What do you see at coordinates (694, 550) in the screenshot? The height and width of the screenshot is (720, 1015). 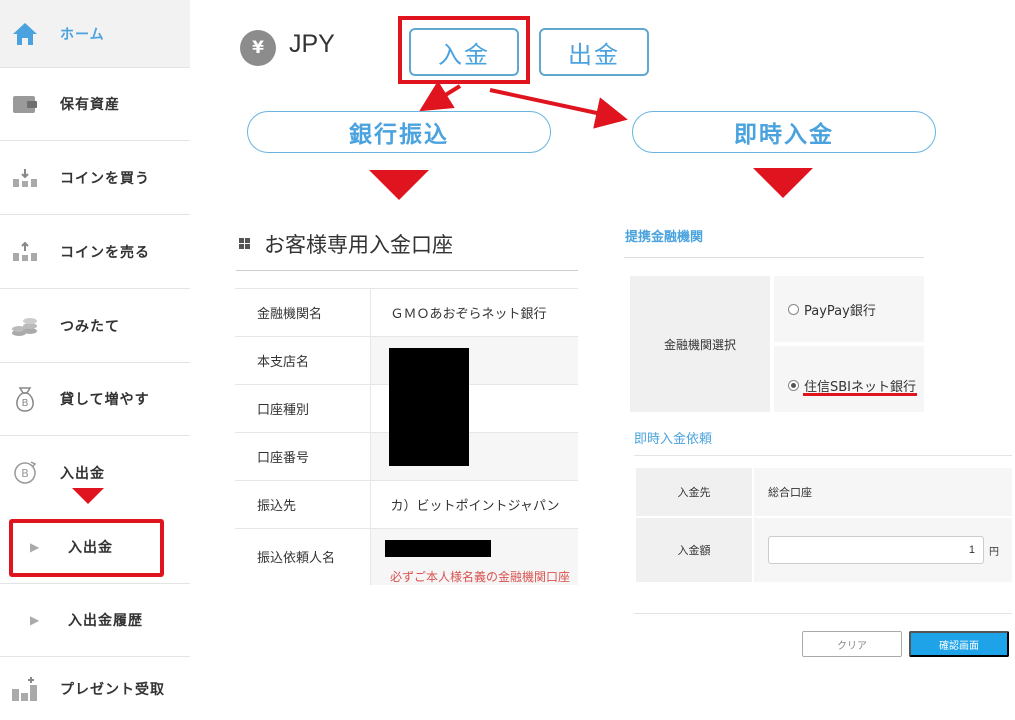 I see `row-label: 入金額` at bounding box center [694, 550].